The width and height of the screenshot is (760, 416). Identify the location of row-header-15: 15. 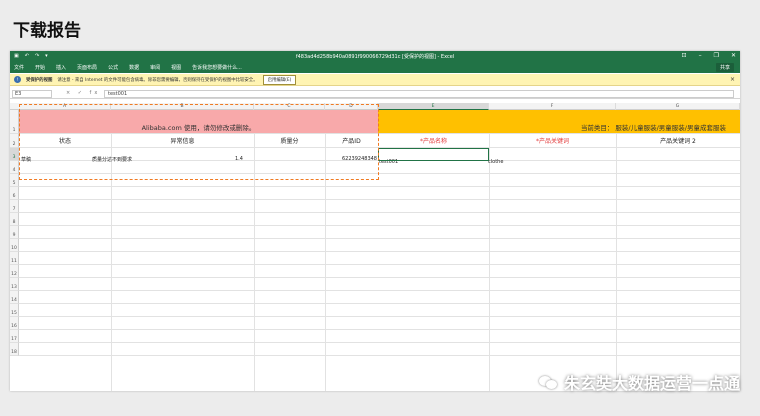
(14, 310).